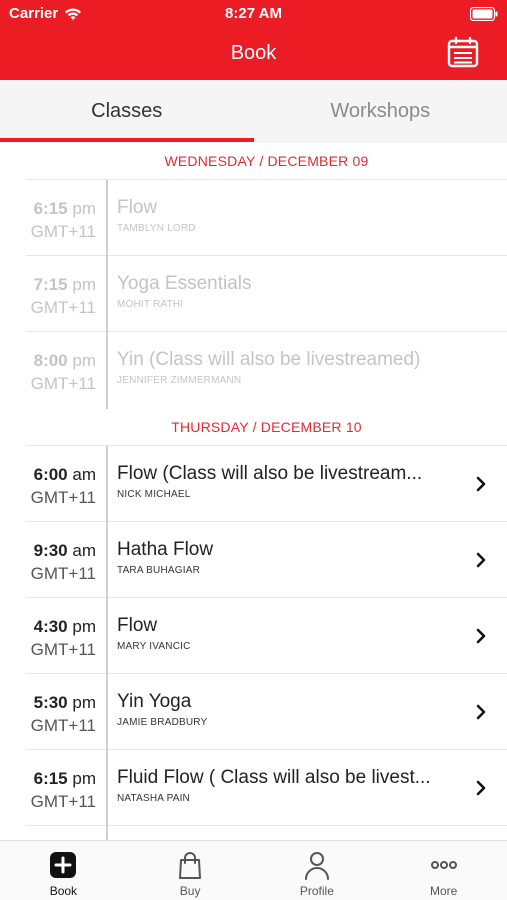  What do you see at coordinates (50, 626) in the screenshot?
I see `time-value: 4:30` at bounding box center [50, 626].